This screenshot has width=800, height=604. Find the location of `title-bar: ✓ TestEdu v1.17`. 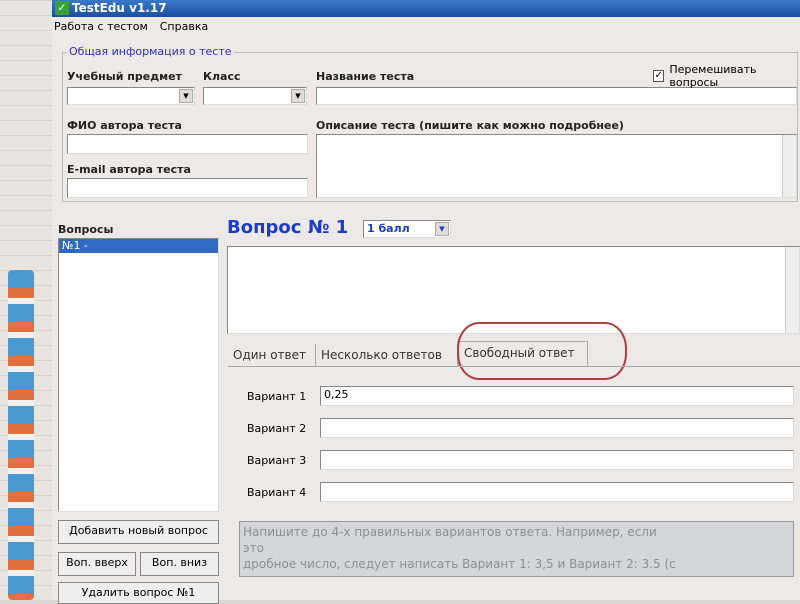

title-bar: ✓ TestEdu v1.17 is located at coordinates (426, 8).